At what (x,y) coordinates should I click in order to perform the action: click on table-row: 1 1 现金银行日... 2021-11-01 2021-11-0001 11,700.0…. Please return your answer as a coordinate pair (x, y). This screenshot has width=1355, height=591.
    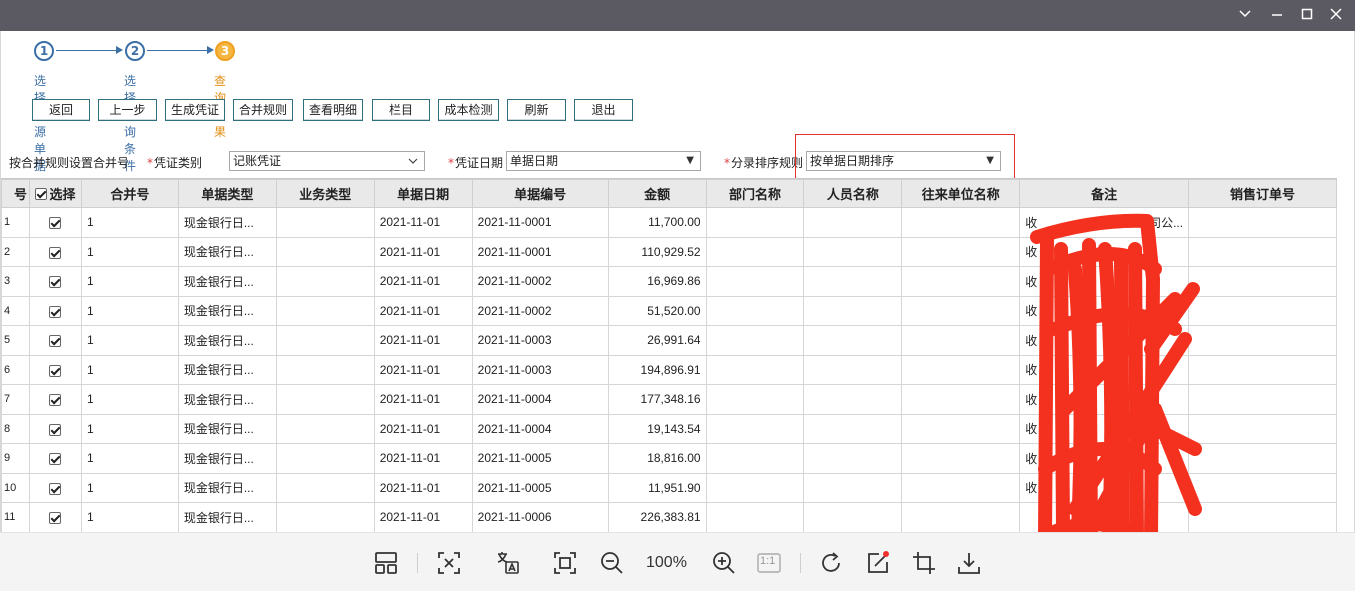
    Looking at the image, I should click on (669, 222).